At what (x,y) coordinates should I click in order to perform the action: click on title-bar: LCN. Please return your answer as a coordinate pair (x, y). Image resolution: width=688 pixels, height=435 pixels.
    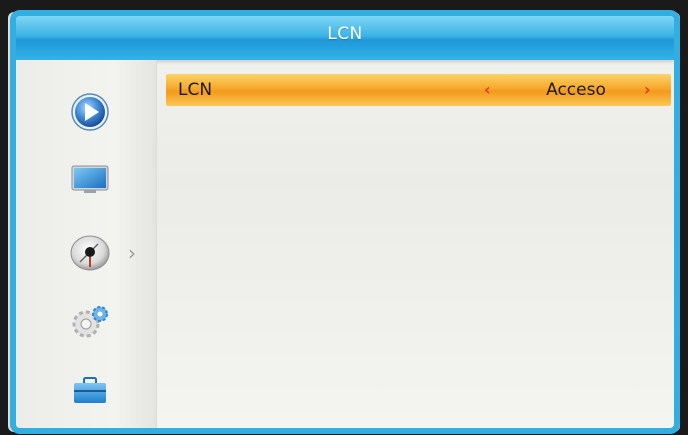
    Looking at the image, I should click on (345, 38).